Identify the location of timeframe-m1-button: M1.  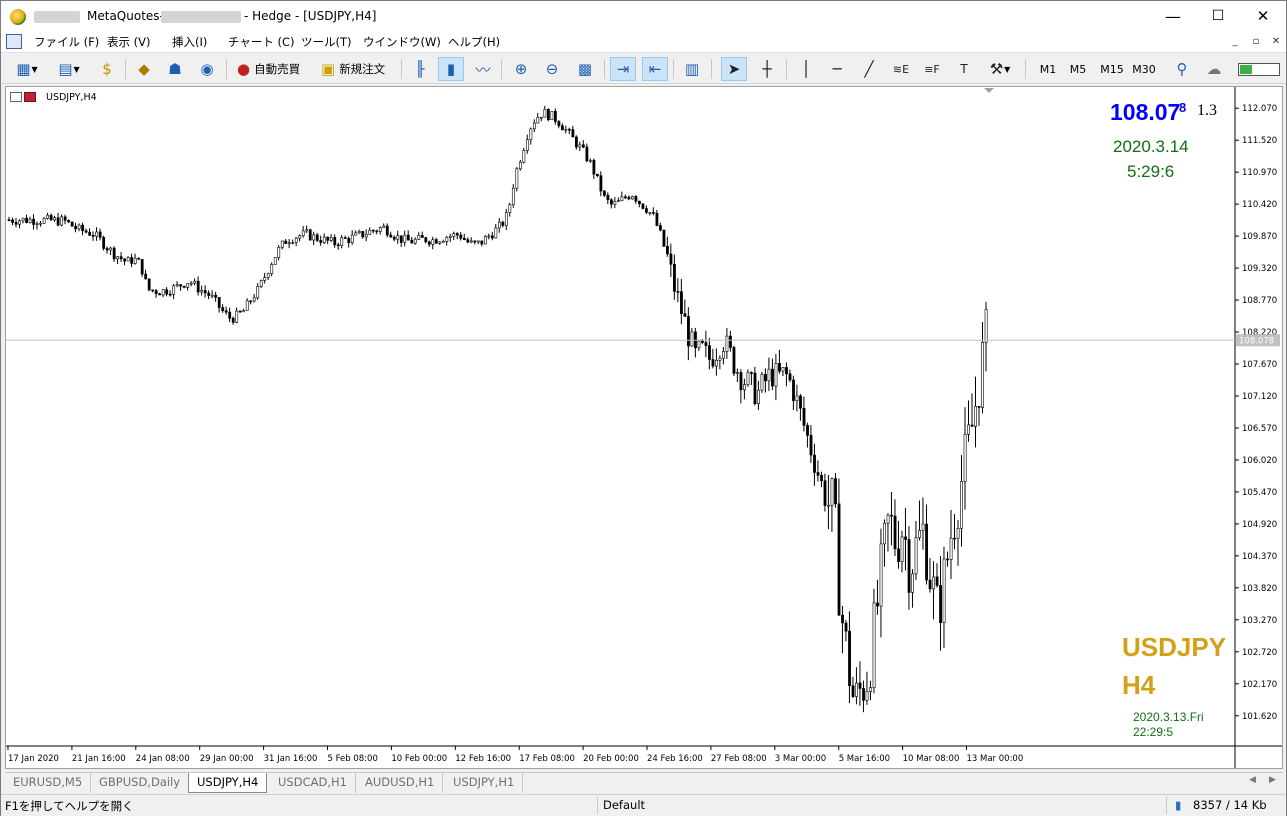
(1048, 69).